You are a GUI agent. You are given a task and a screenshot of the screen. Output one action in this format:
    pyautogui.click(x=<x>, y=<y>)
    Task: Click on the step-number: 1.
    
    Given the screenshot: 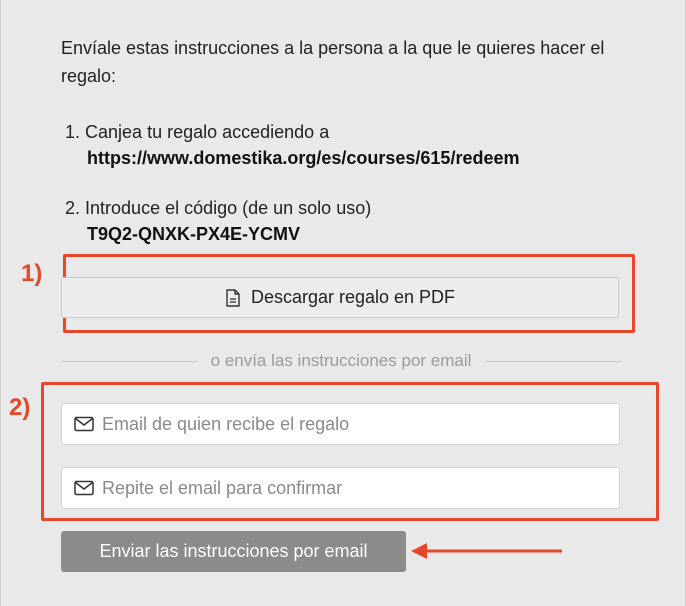 What is the action you would take?
    pyautogui.click(x=73, y=132)
    